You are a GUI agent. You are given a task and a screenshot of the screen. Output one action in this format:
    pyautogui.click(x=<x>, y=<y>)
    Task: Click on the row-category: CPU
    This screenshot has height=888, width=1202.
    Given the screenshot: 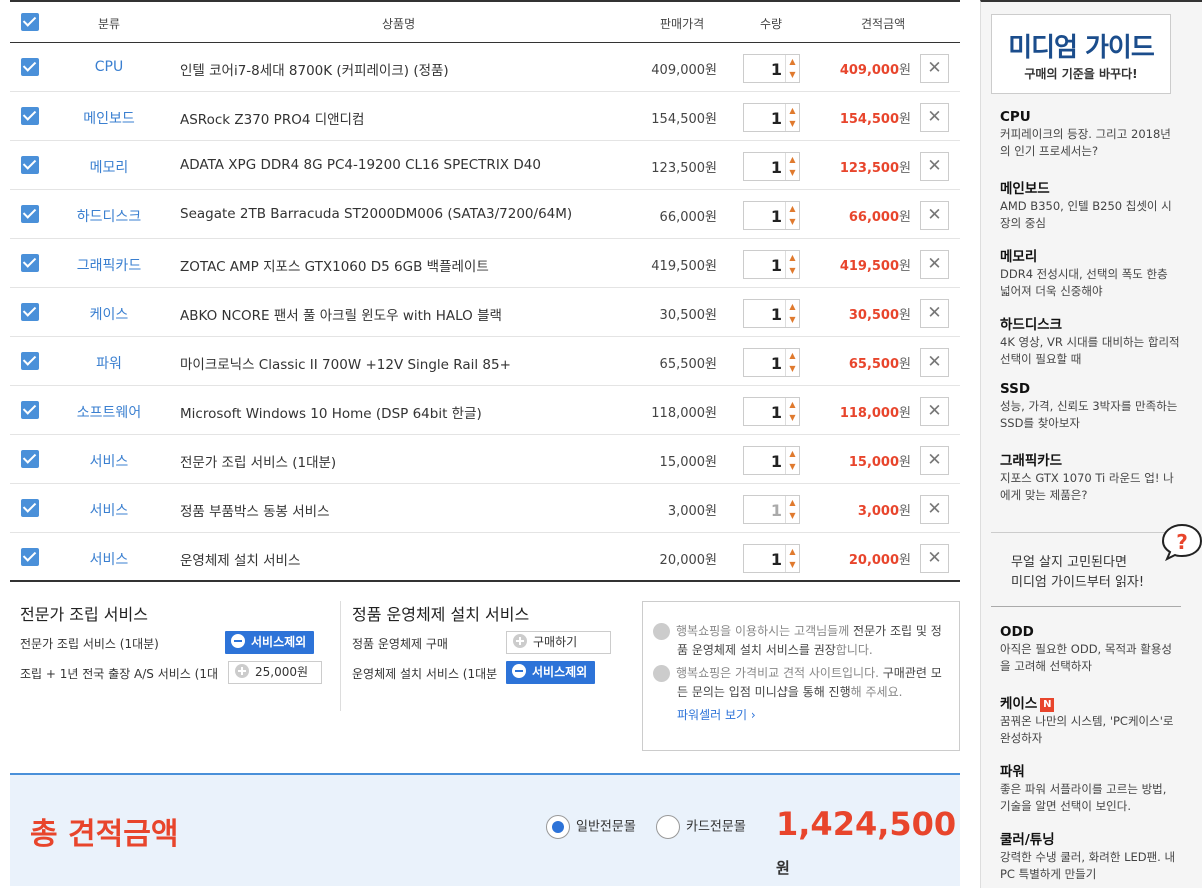 What is the action you would take?
    pyautogui.click(x=109, y=67)
    